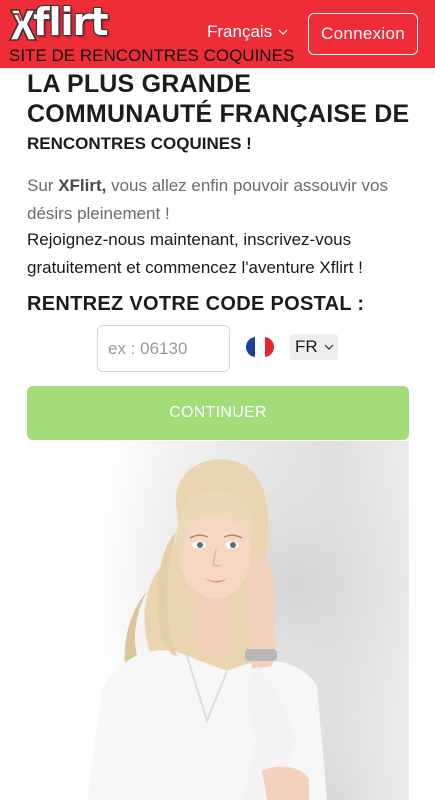 Image resolution: width=435 pixels, height=800 pixels. Describe the element at coordinates (70, 22) in the screenshot. I see `logo-wordmark: flirt` at that location.